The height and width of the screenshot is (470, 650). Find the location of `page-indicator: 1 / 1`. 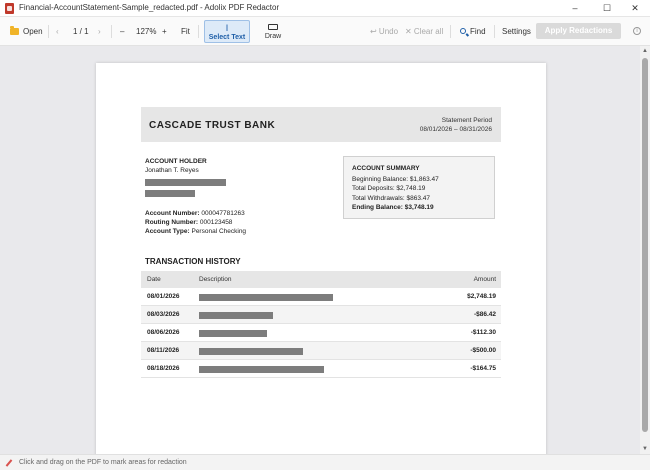

page-indicator: 1 / 1 is located at coordinates (81, 31).